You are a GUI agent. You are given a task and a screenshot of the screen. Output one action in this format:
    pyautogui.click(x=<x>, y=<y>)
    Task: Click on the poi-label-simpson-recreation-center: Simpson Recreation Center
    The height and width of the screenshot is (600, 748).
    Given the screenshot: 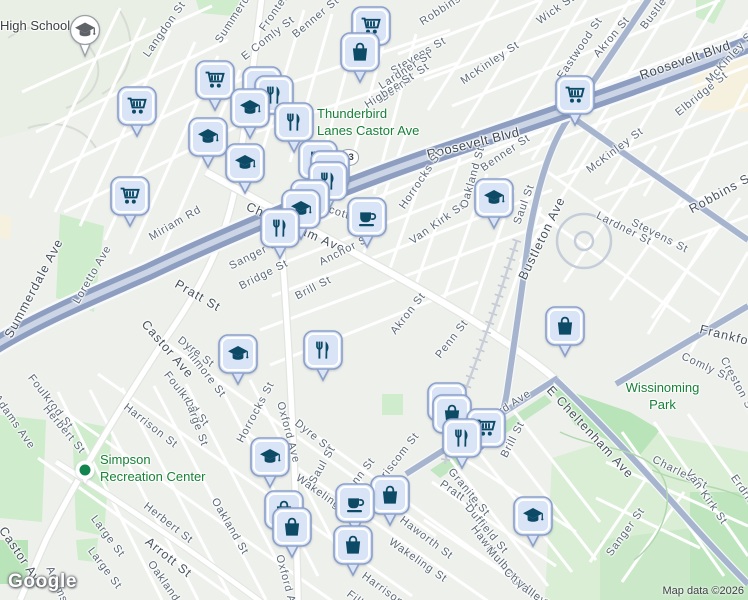 What is the action you would take?
    pyautogui.click(x=153, y=469)
    